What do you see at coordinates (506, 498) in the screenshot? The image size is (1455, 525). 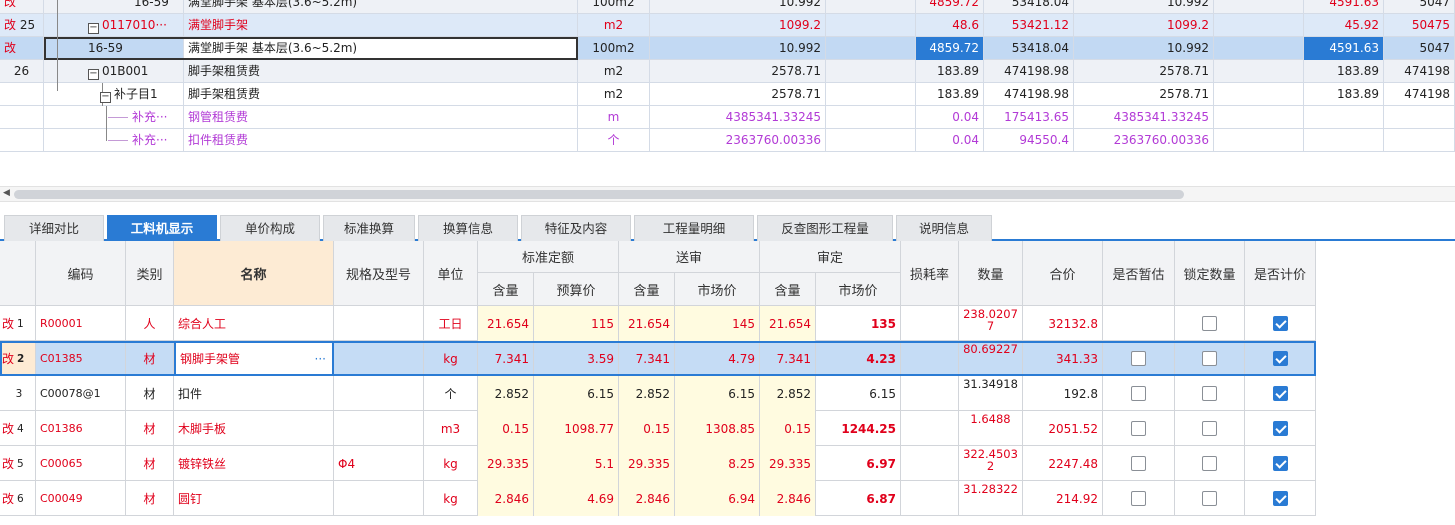 I see `std-content: 2.846` at bounding box center [506, 498].